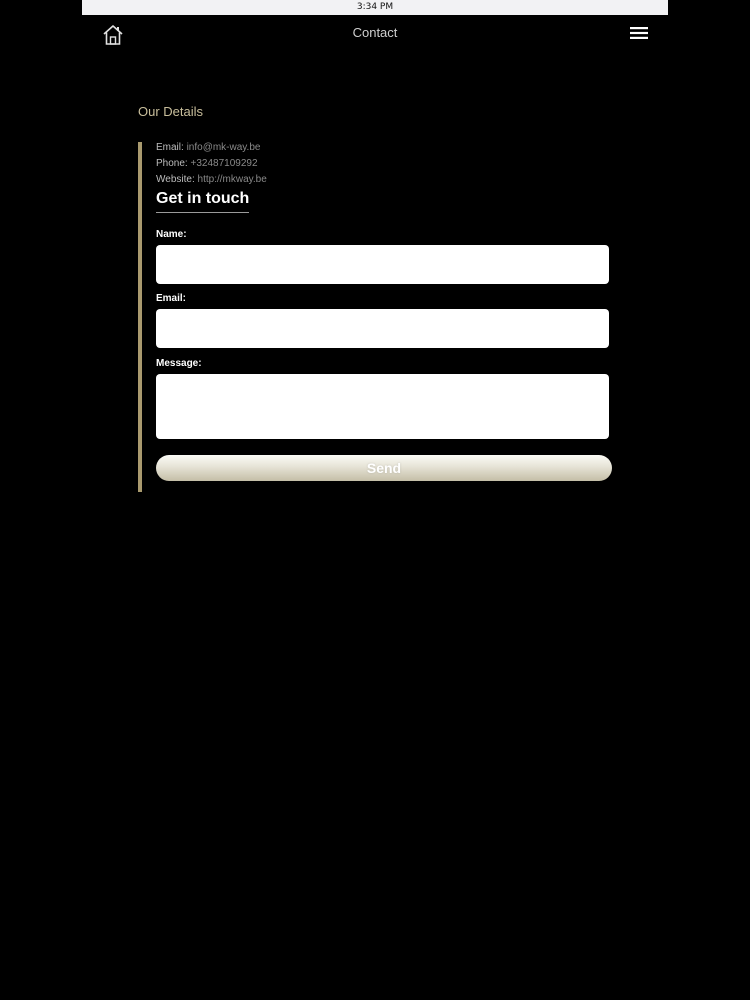 Image resolution: width=750 pixels, height=1000 pixels. I want to click on detail-website: Website: http://mkway.be, so click(211, 179).